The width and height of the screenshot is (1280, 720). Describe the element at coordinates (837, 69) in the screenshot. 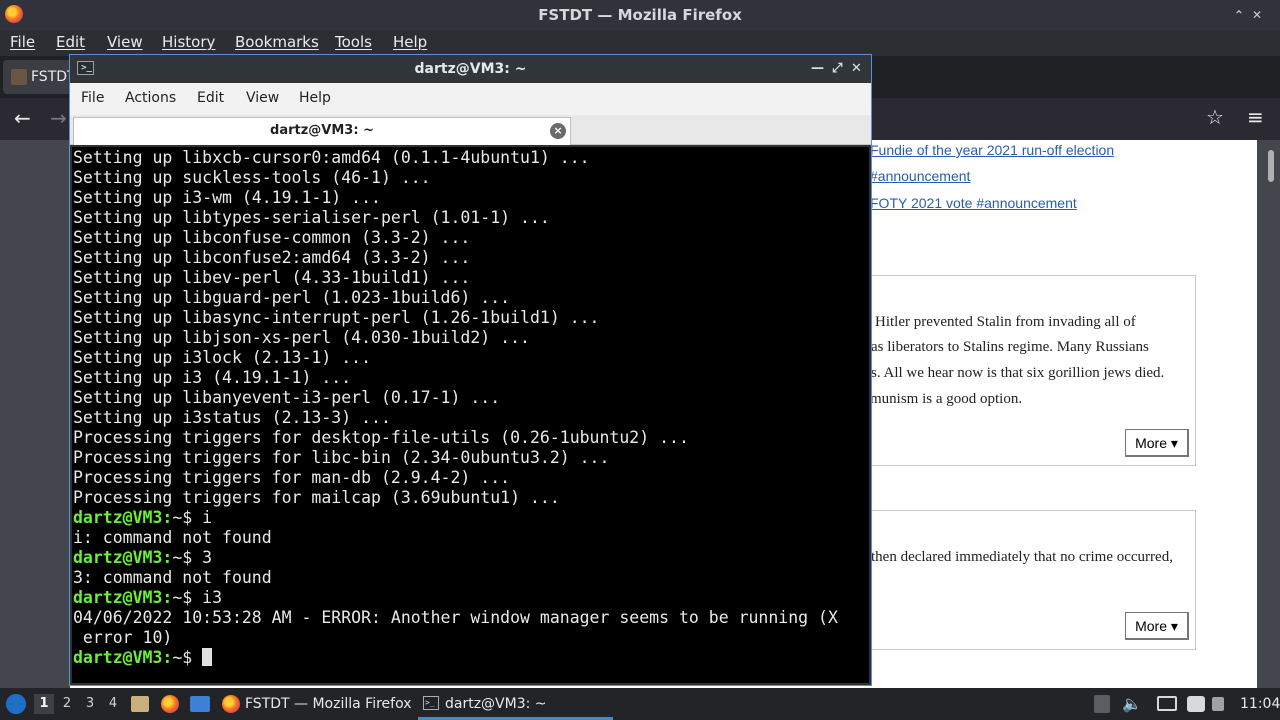

I see `maximize-icon: ⤢` at that location.